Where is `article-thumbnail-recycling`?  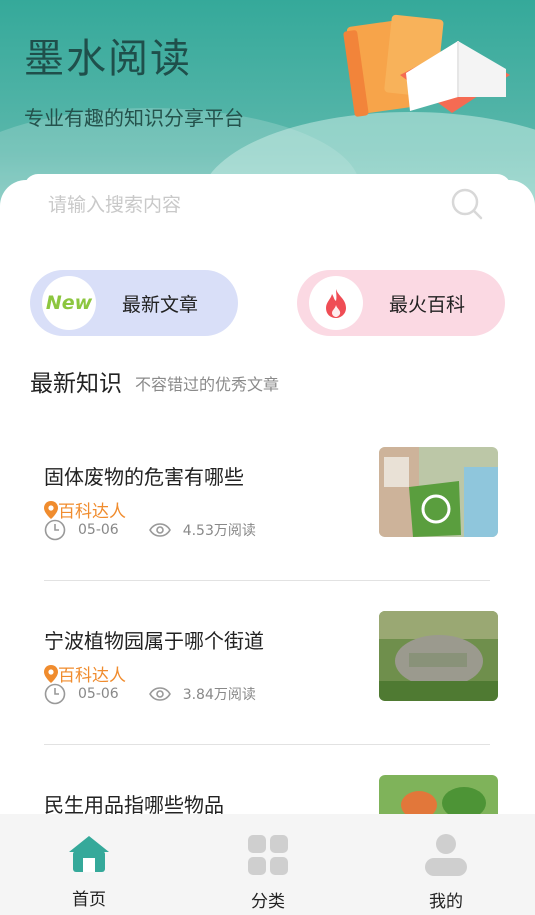 article-thumbnail-recycling is located at coordinates (438, 492).